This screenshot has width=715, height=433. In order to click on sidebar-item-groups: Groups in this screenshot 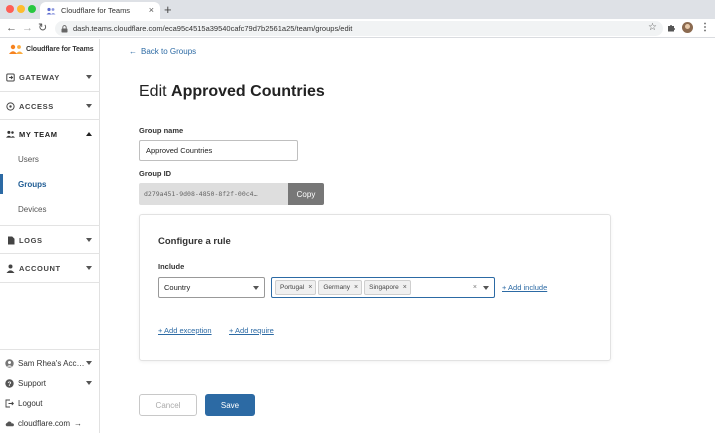, I will do `click(50, 184)`.